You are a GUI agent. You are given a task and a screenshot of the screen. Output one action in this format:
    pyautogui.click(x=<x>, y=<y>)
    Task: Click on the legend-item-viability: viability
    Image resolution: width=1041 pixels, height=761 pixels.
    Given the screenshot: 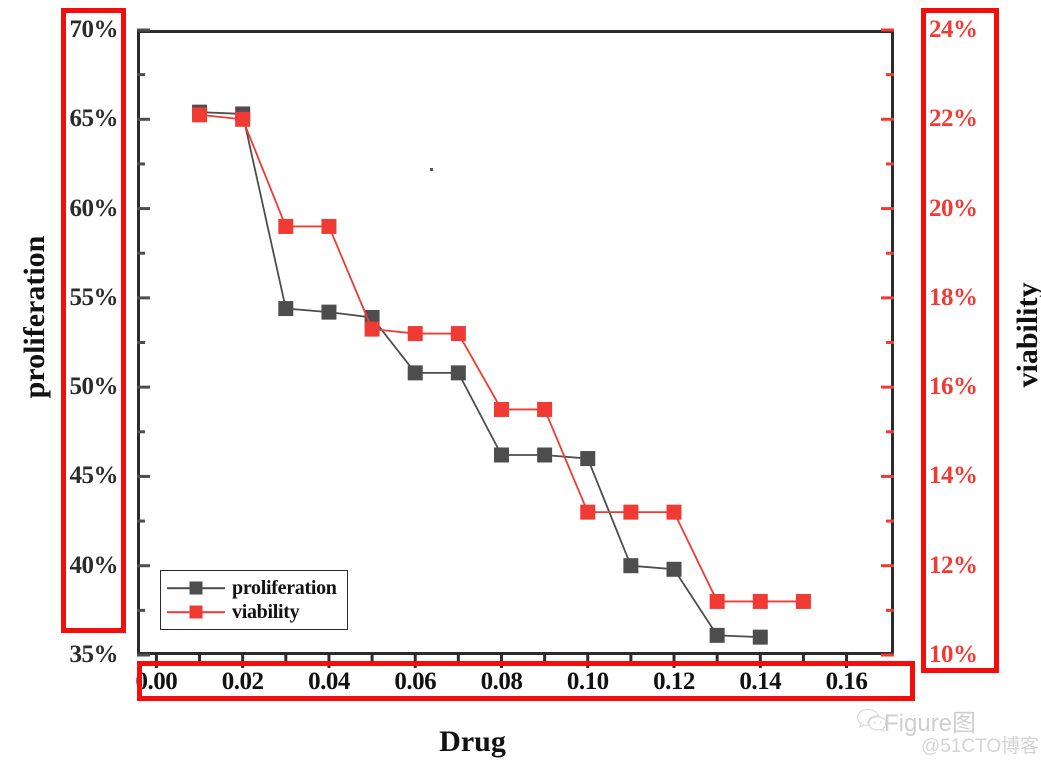 What is the action you would take?
    pyautogui.click(x=252, y=612)
    